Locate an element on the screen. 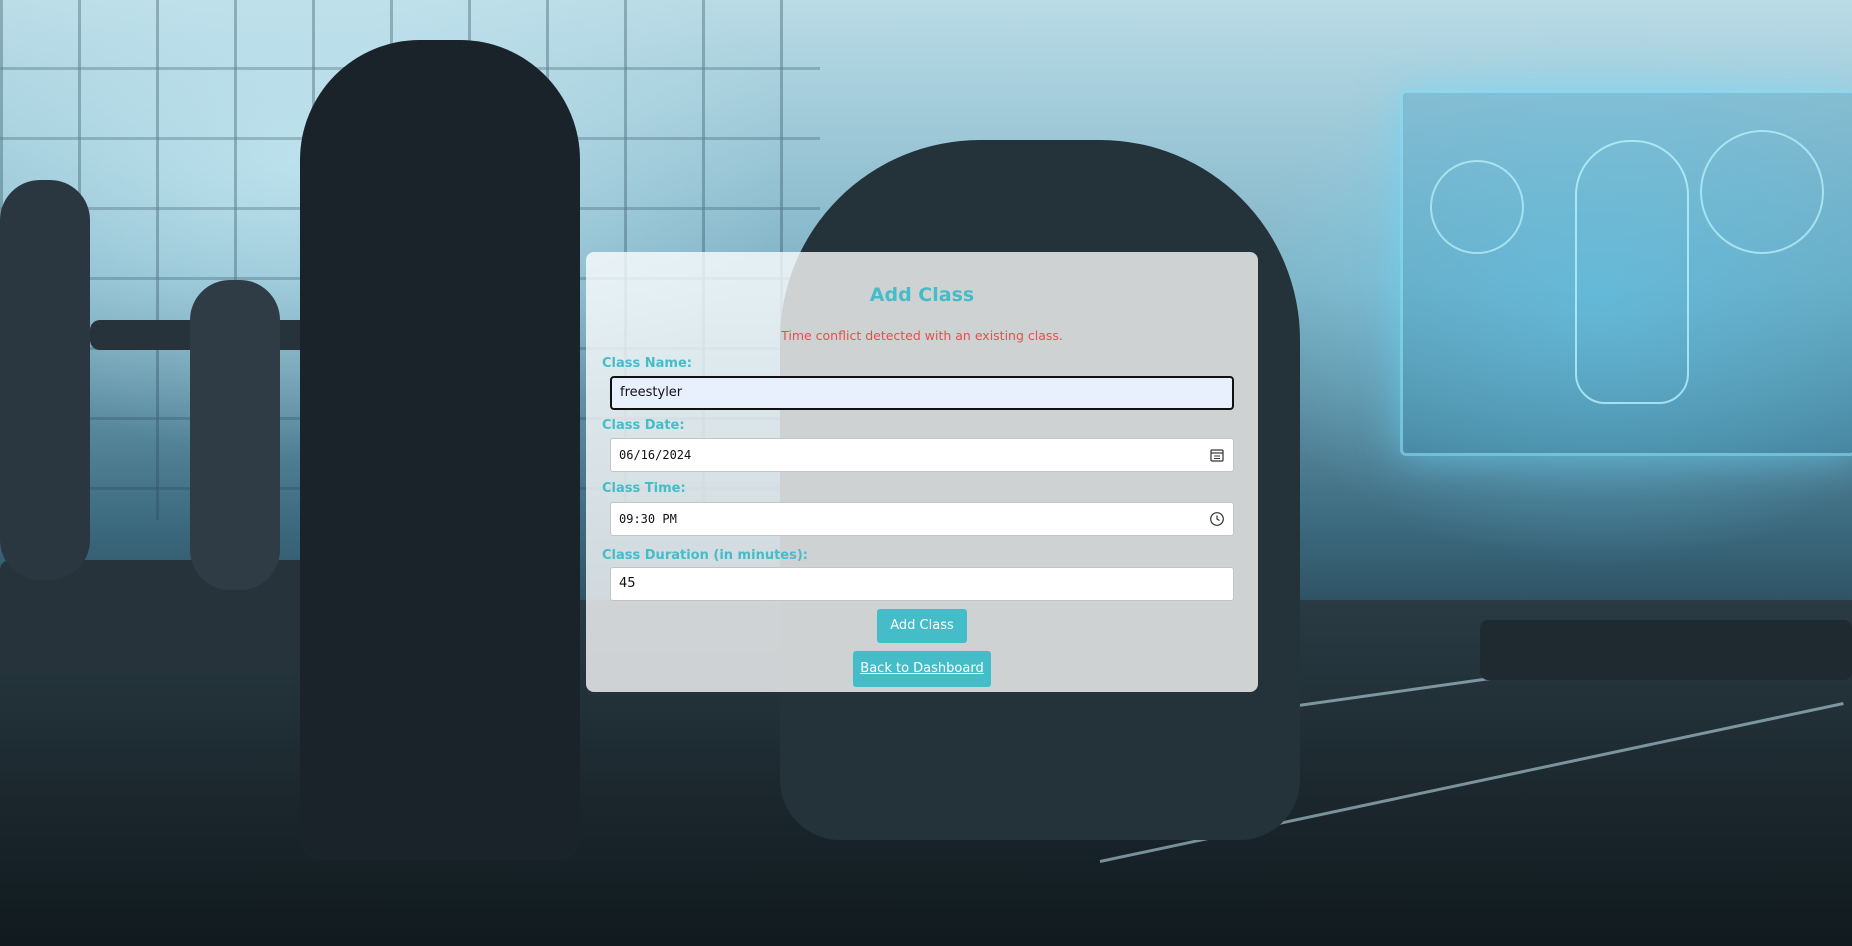 The height and width of the screenshot is (946, 1852). add-class-button: Add Class is located at coordinates (922, 626).